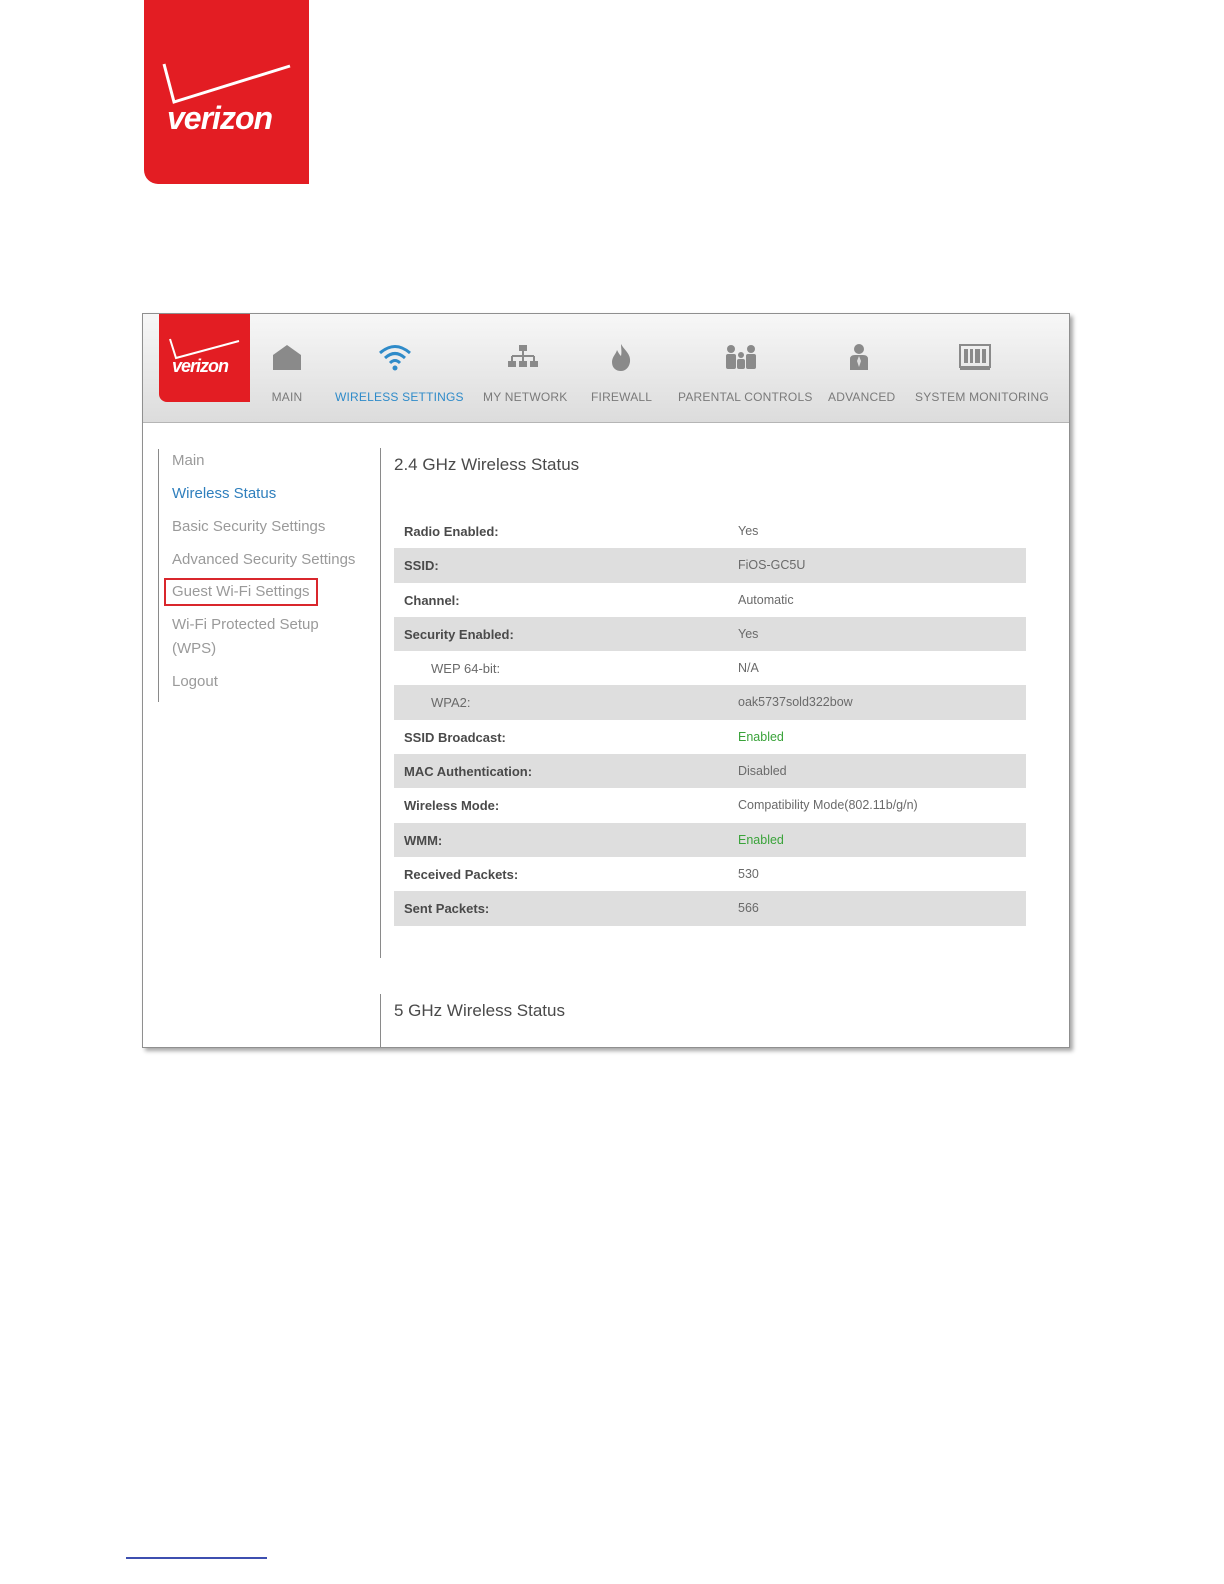  What do you see at coordinates (710, 737) in the screenshot?
I see `table-row: SSID Broadcast: Enabled` at bounding box center [710, 737].